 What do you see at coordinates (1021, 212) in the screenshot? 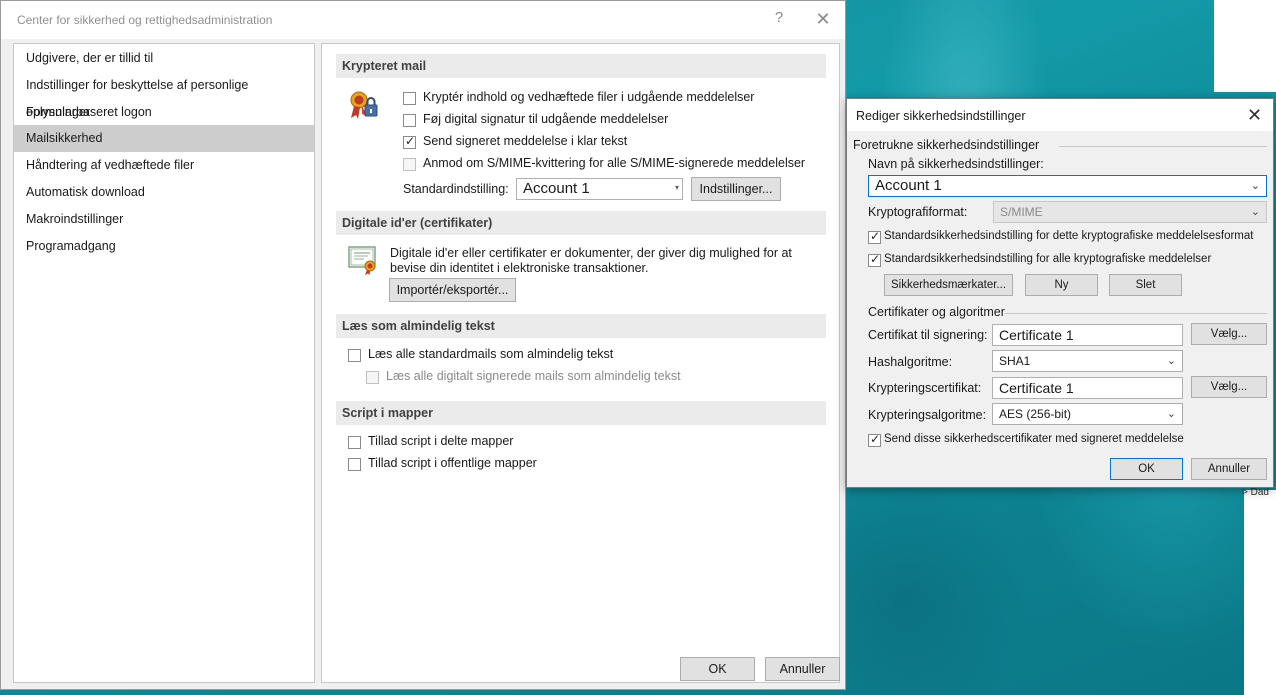
I see `crypto-format-value: S/MIME` at bounding box center [1021, 212].